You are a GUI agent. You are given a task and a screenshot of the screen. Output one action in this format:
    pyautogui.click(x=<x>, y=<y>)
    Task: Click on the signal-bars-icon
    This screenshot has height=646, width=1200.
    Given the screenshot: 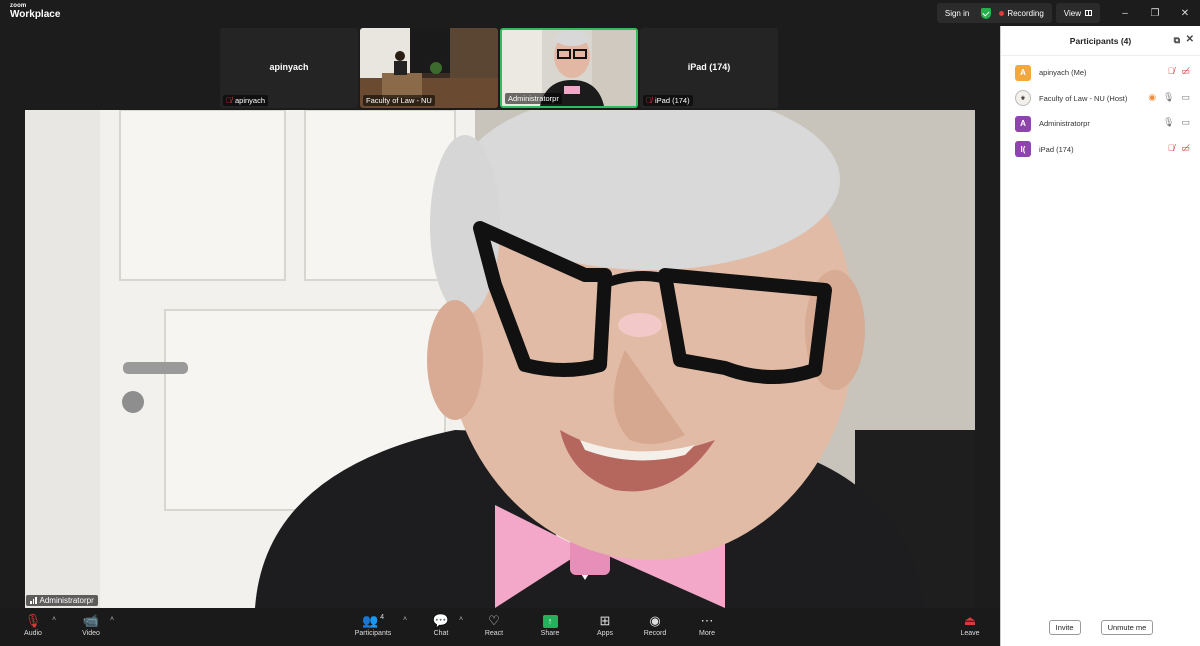 What is the action you would take?
    pyautogui.click(x=33, y=600)
    